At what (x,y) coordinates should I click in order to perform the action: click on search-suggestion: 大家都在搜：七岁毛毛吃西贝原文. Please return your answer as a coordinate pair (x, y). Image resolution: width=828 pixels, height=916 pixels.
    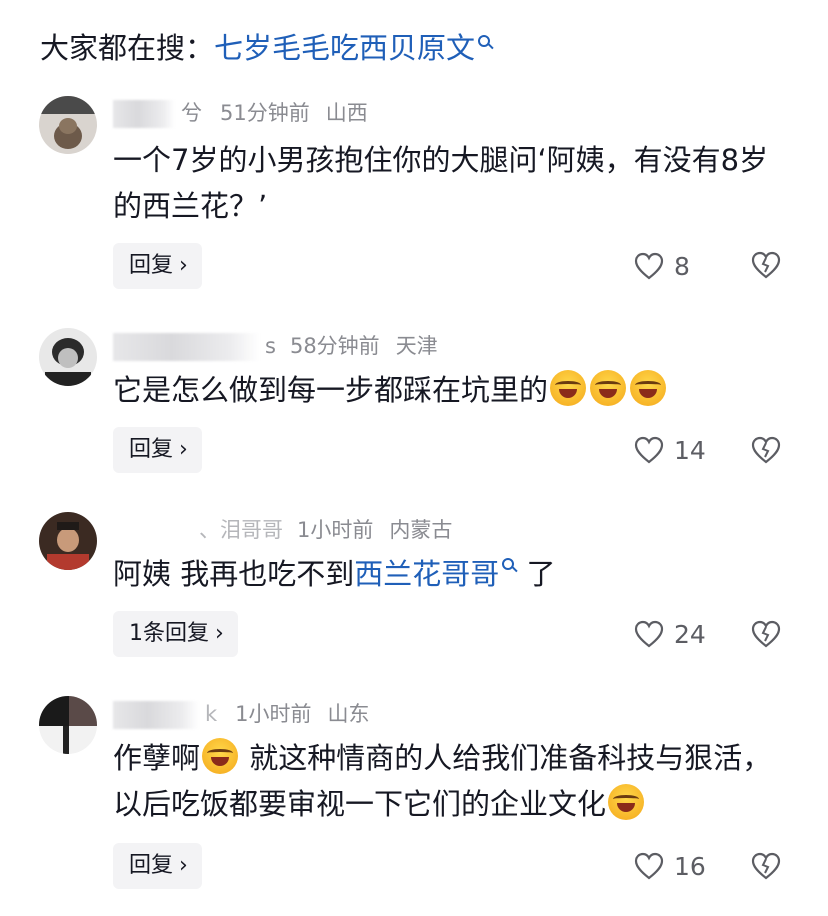
    Looking at the image, I should click on (266, 48).